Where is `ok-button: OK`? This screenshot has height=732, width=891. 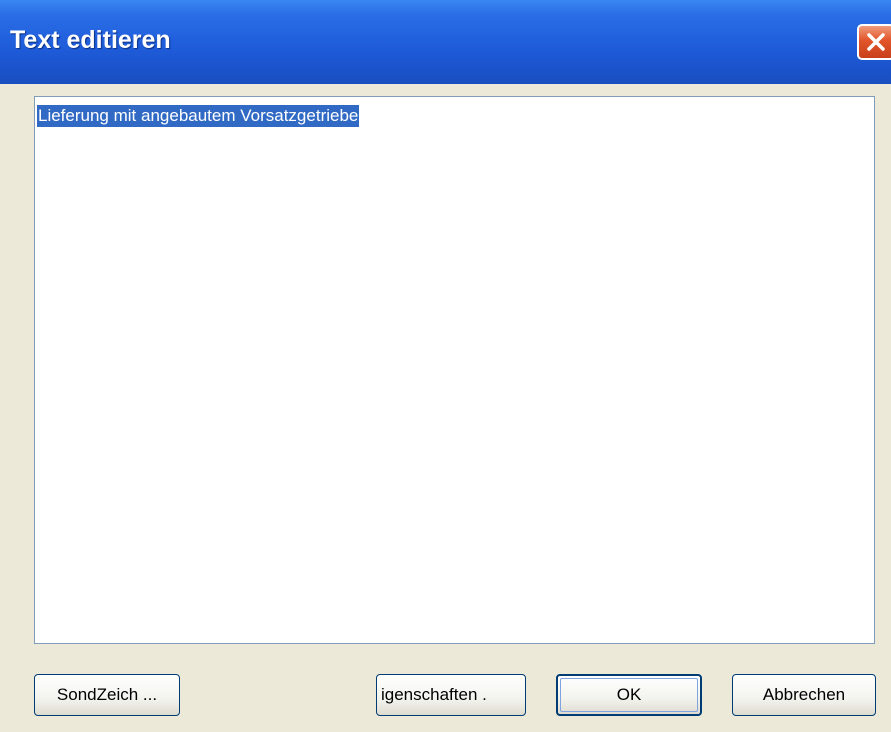 ok-button: OK is located at coordinates (629, 695).